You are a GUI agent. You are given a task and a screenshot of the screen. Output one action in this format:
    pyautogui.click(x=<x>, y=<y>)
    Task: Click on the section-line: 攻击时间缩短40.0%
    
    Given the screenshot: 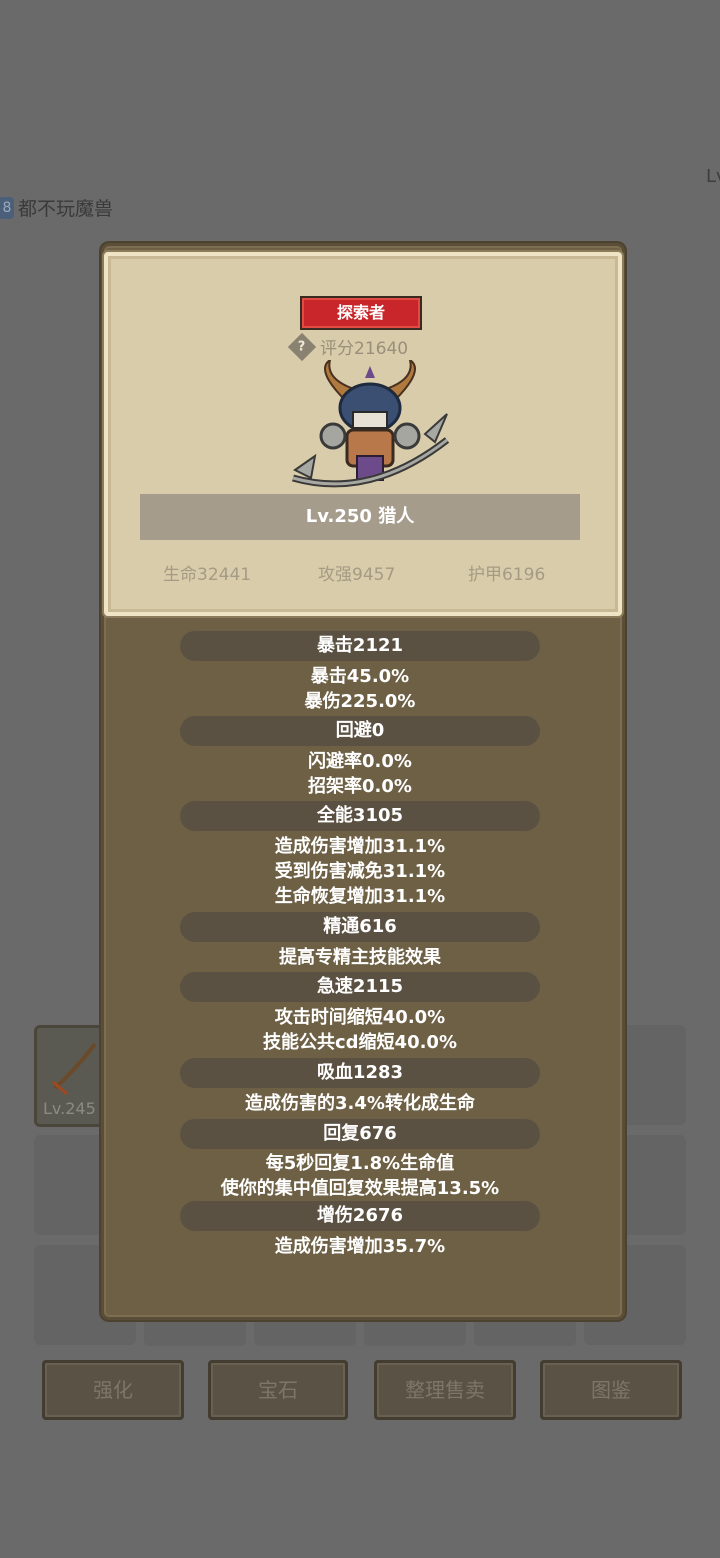 What is the action you would take?
    pyautogui.click(x=360, y=1017)
    